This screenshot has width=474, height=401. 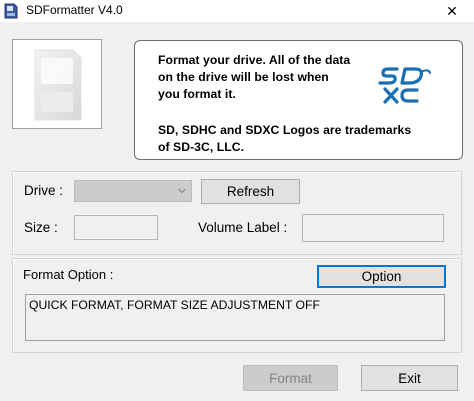 What do you see at coordinates (409, 378) in the screenshot?
I see `exit-button: Exit` at bounding box center [409, 378].